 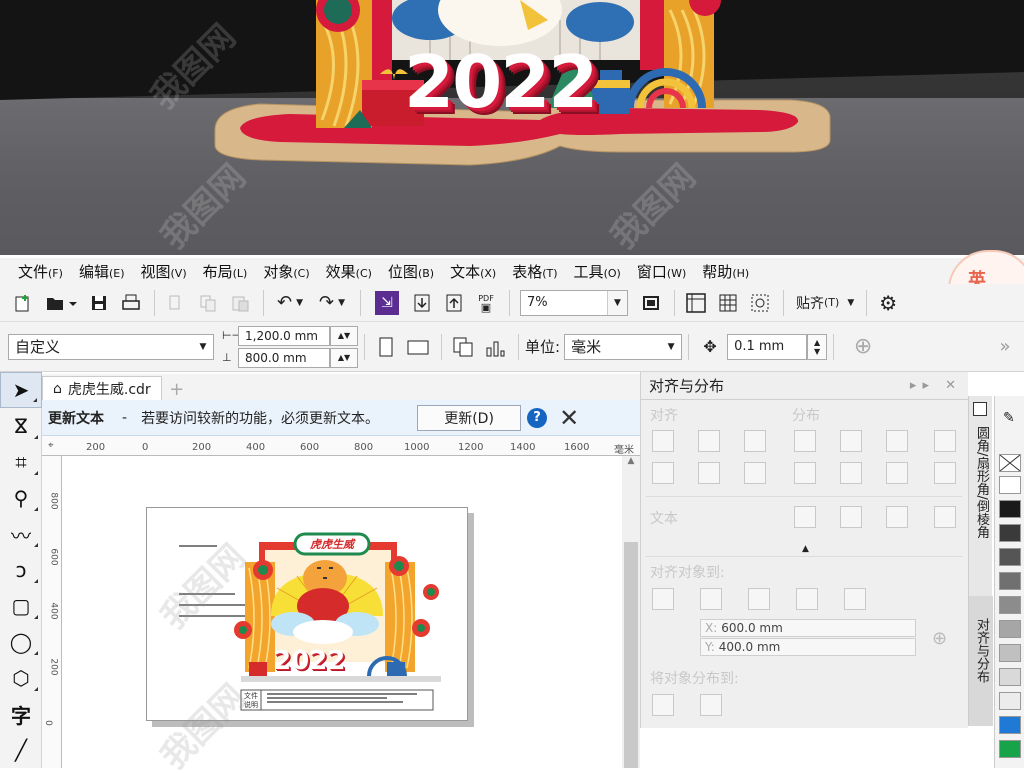 What do you see at coordinates (709, 473) in the screenshot?
I see `align-center-v-icon` at bounding box center [709, 473].